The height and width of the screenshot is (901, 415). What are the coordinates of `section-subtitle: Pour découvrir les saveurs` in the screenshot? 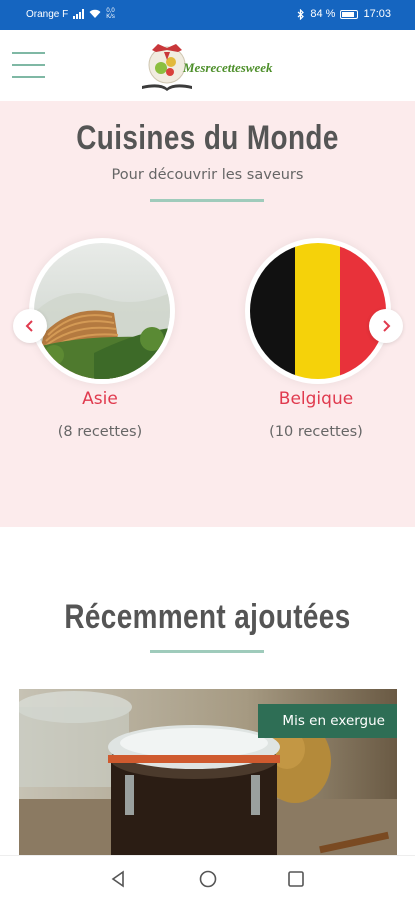 It's located at (207, 175).